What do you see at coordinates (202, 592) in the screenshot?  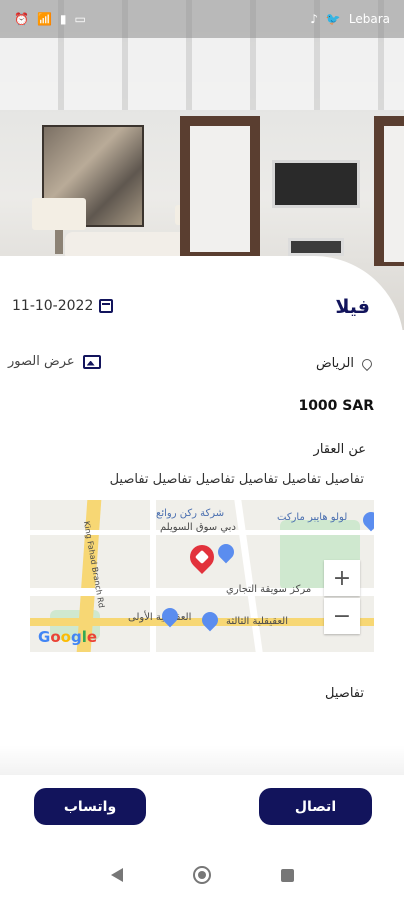 I see `map-road` at bounding box center [202, 592].